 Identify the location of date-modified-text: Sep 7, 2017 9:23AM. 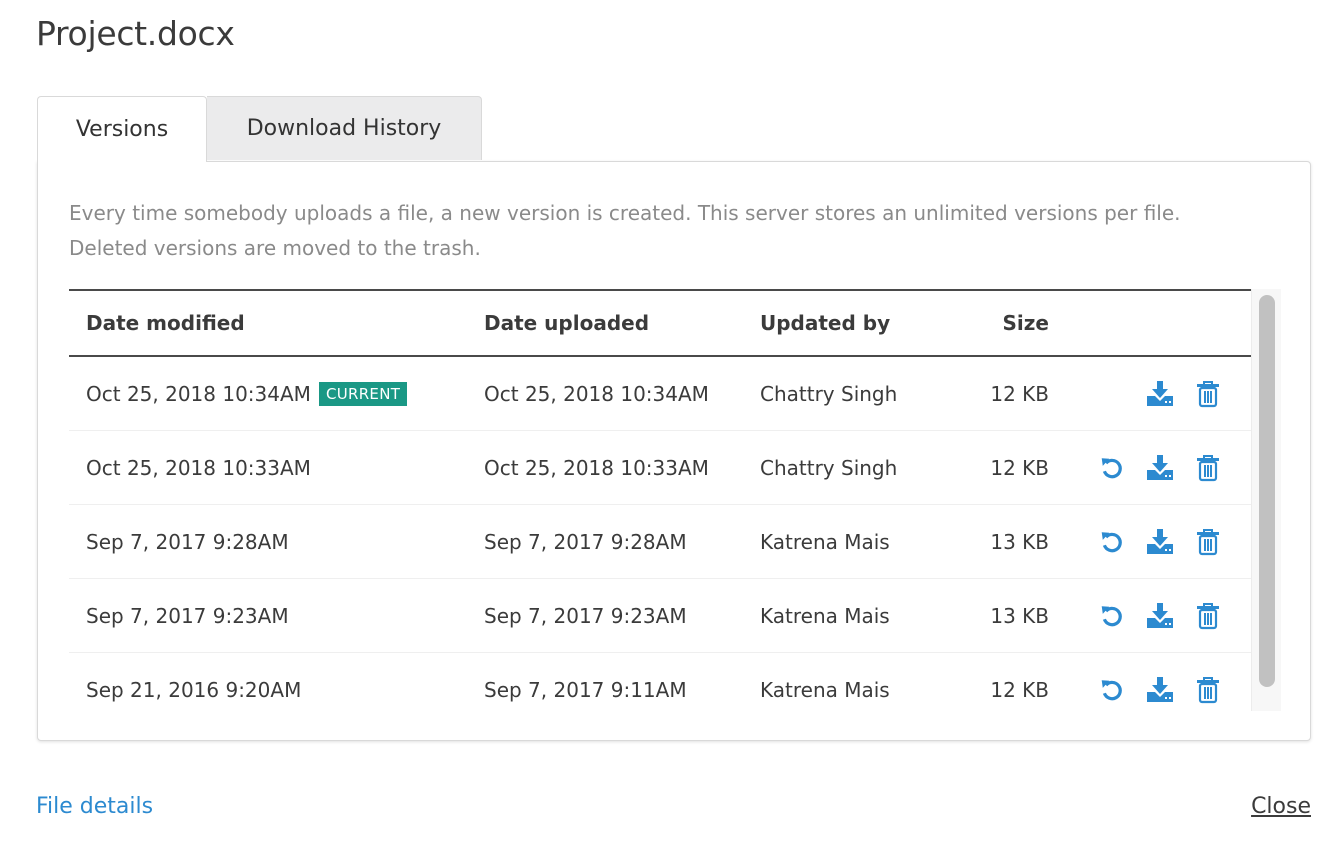
(187, 615).